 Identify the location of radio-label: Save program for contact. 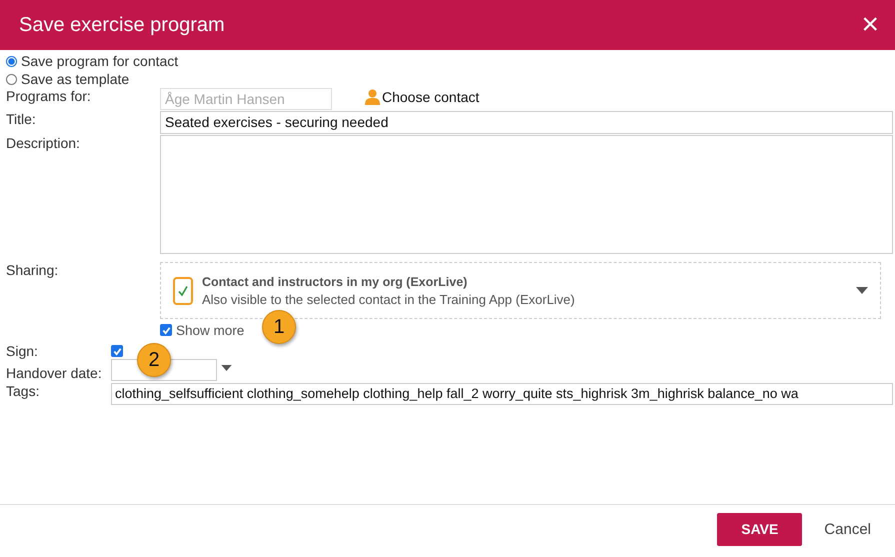
(99, 61).